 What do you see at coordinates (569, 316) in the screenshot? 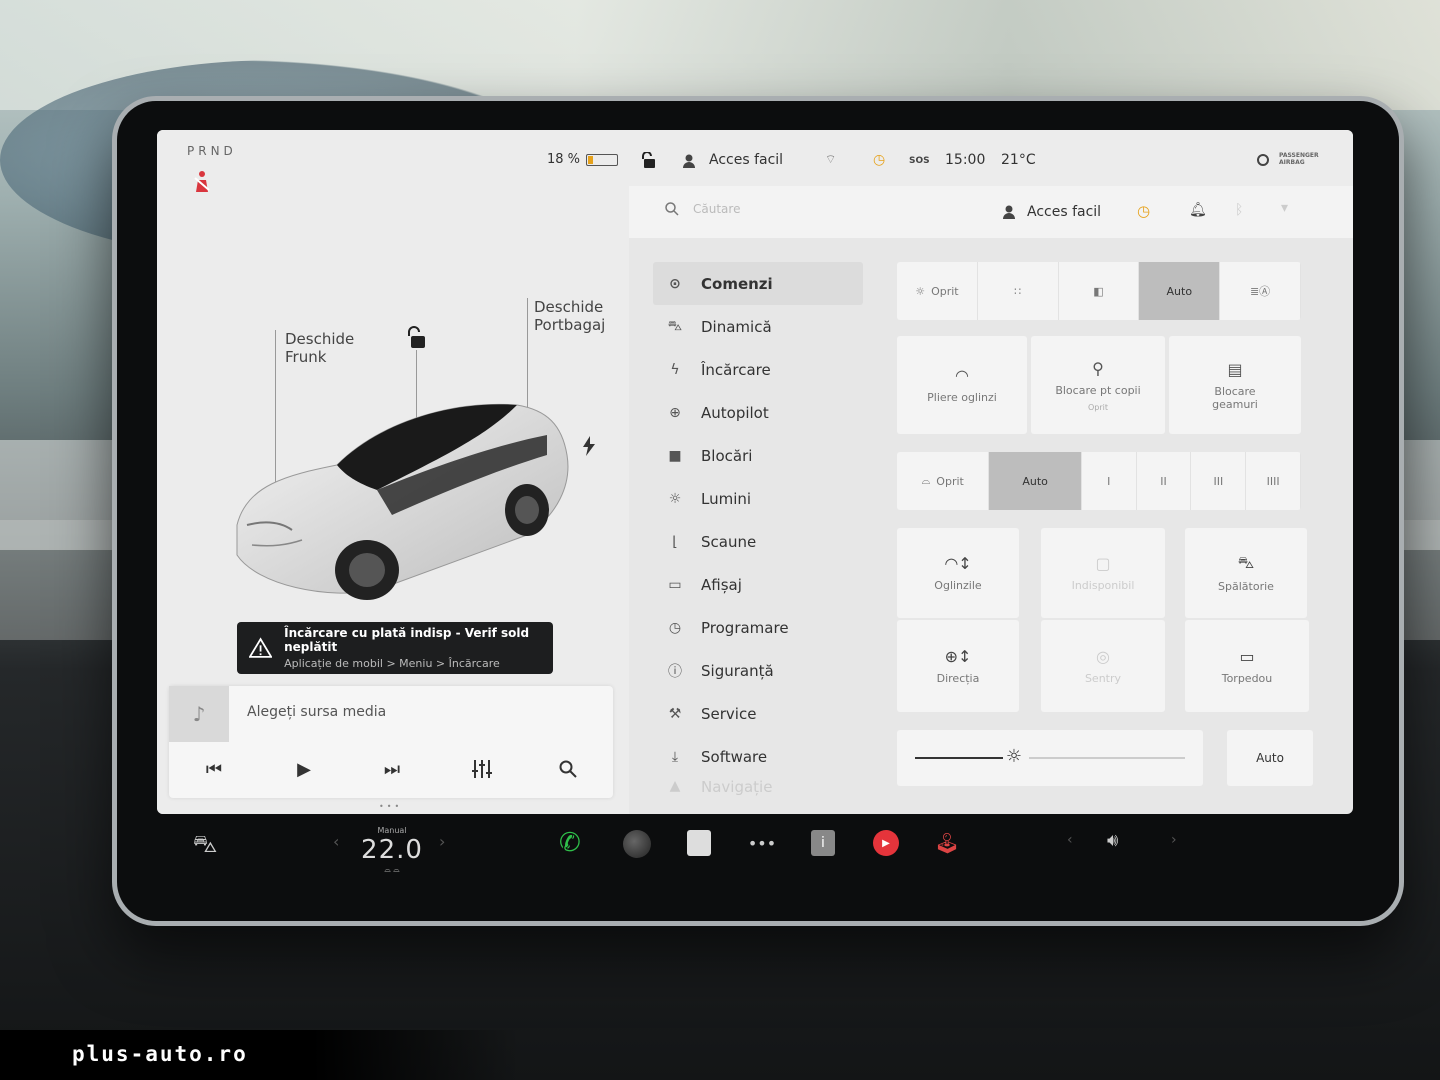
I see `open-trunk-button: Deschide Portbagaj` at bounding box center [569, 316].